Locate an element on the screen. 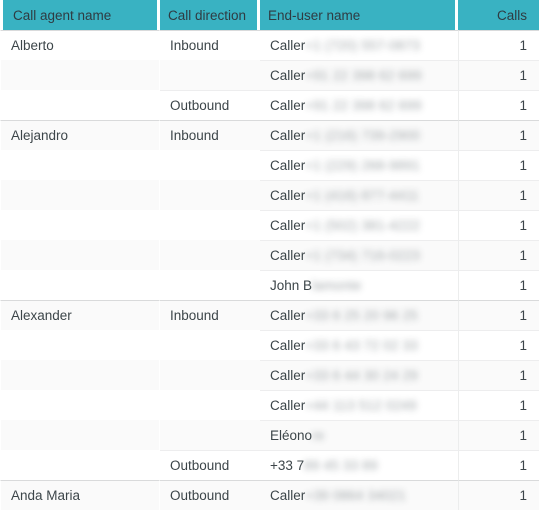  table-row: Caller +33 6 43 72 02 33 1 is located at coordinates (269, 345).